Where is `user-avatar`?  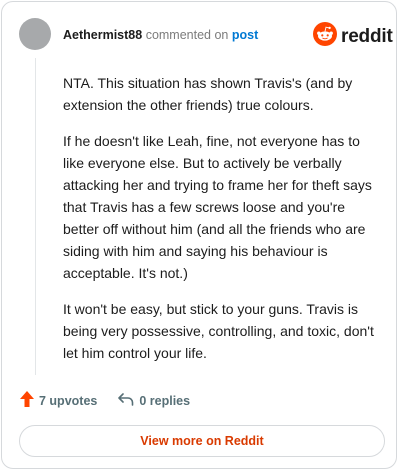
user-avatar is located at coordinates (35, 34).